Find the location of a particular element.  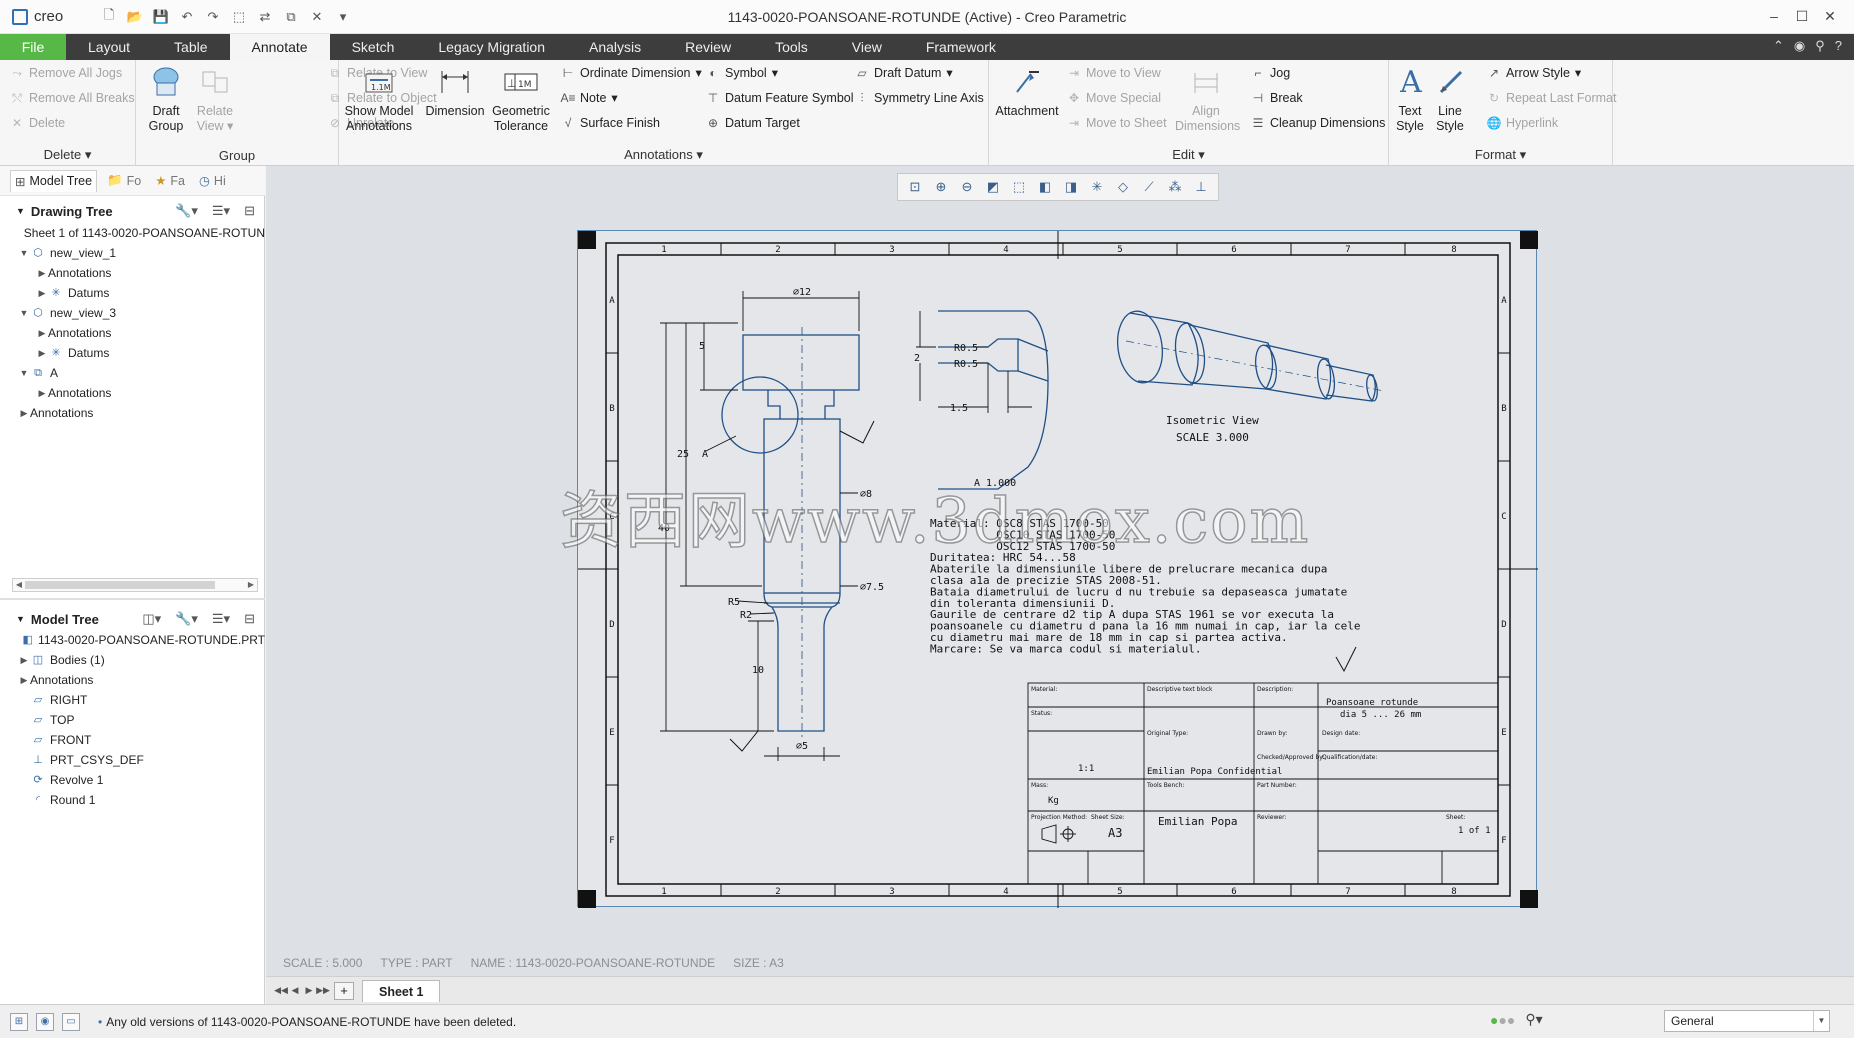

drawing-tree-item: ▶ ✳ Datums is located at coordinates (132, 293).